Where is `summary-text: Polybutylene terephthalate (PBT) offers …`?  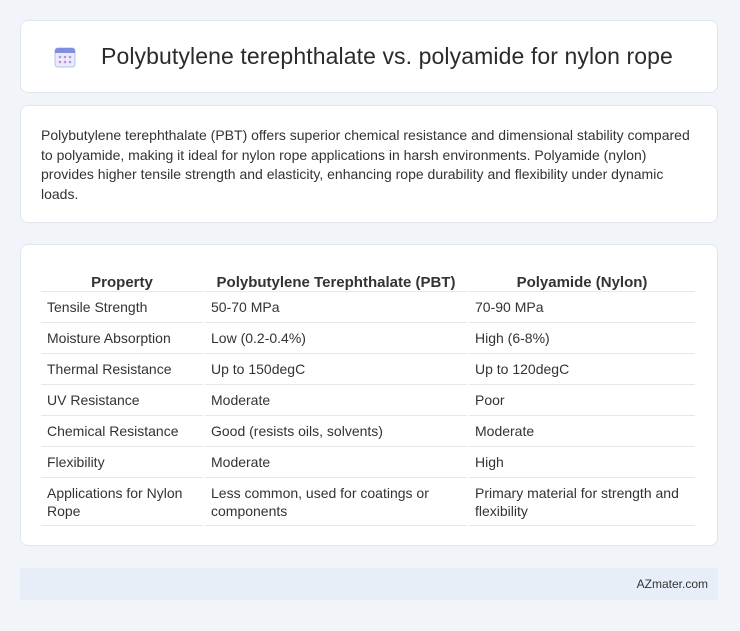 summary-text: Polybutylene terephthalate (PBT) offers … is located at coordinates (365, 164).